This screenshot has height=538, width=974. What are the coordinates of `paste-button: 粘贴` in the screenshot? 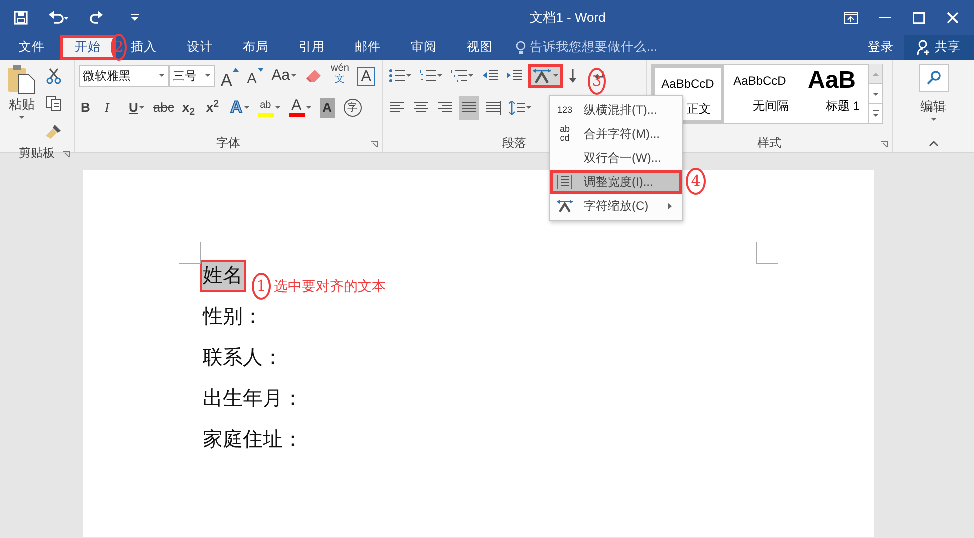 It's located at (22, 99).